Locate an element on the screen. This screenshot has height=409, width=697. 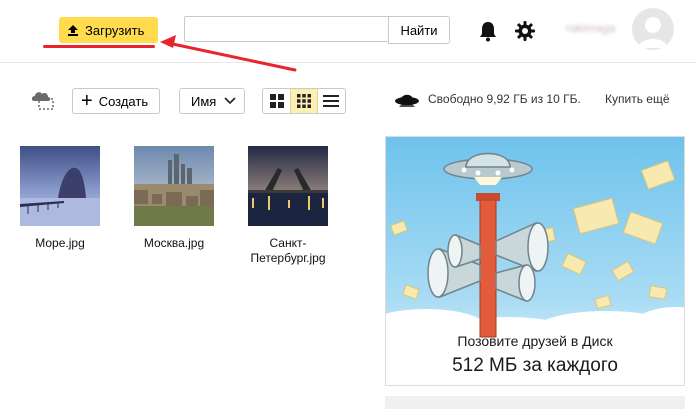
ad-placeholder is located at coordinates (535, 402).